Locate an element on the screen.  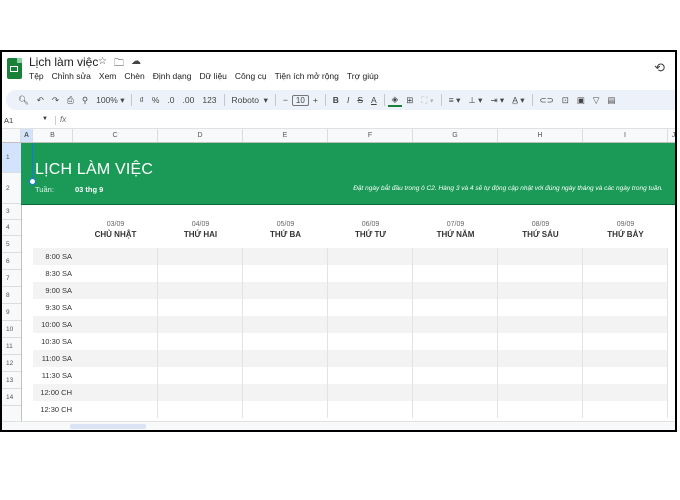
currency-format-button: ₫ is located at coordinates (141, 100).